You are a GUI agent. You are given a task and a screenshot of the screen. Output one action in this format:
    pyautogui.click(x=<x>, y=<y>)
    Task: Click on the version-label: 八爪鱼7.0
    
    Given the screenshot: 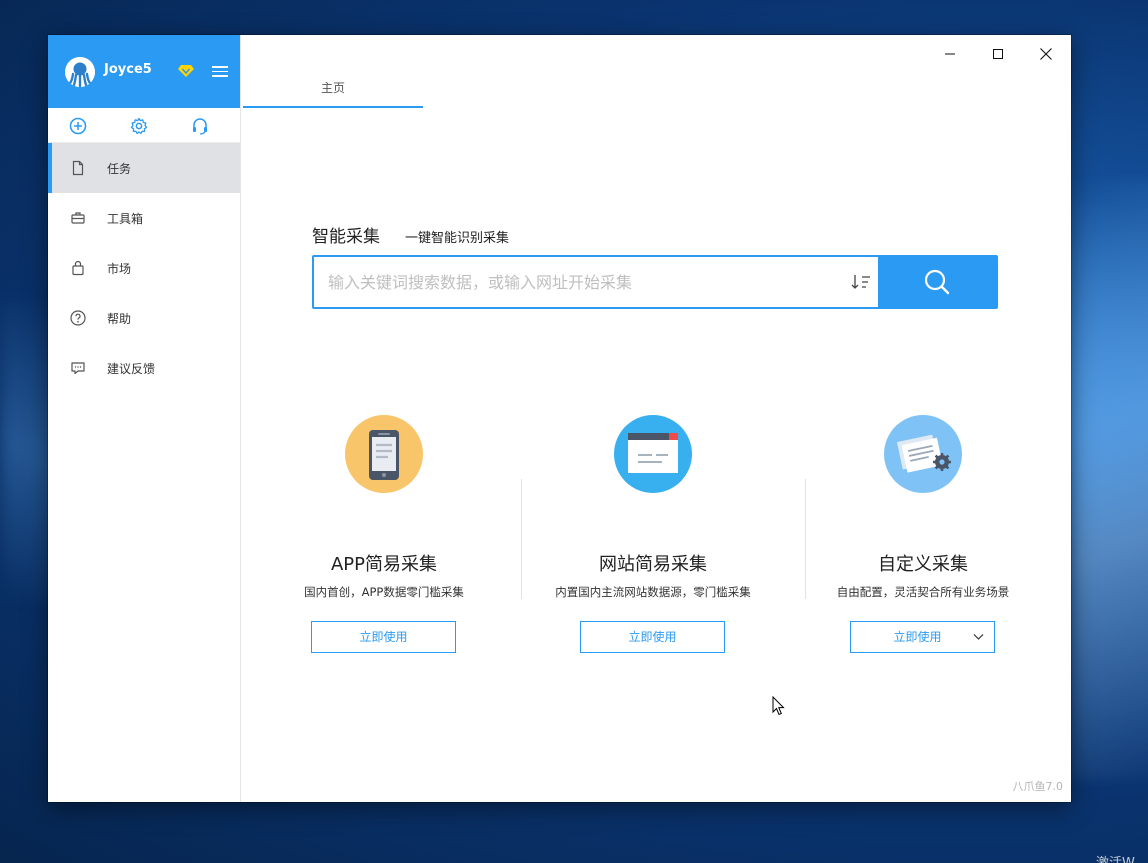 What is the action you would take?
    pyautogui.click(x=1038, y=786)
    